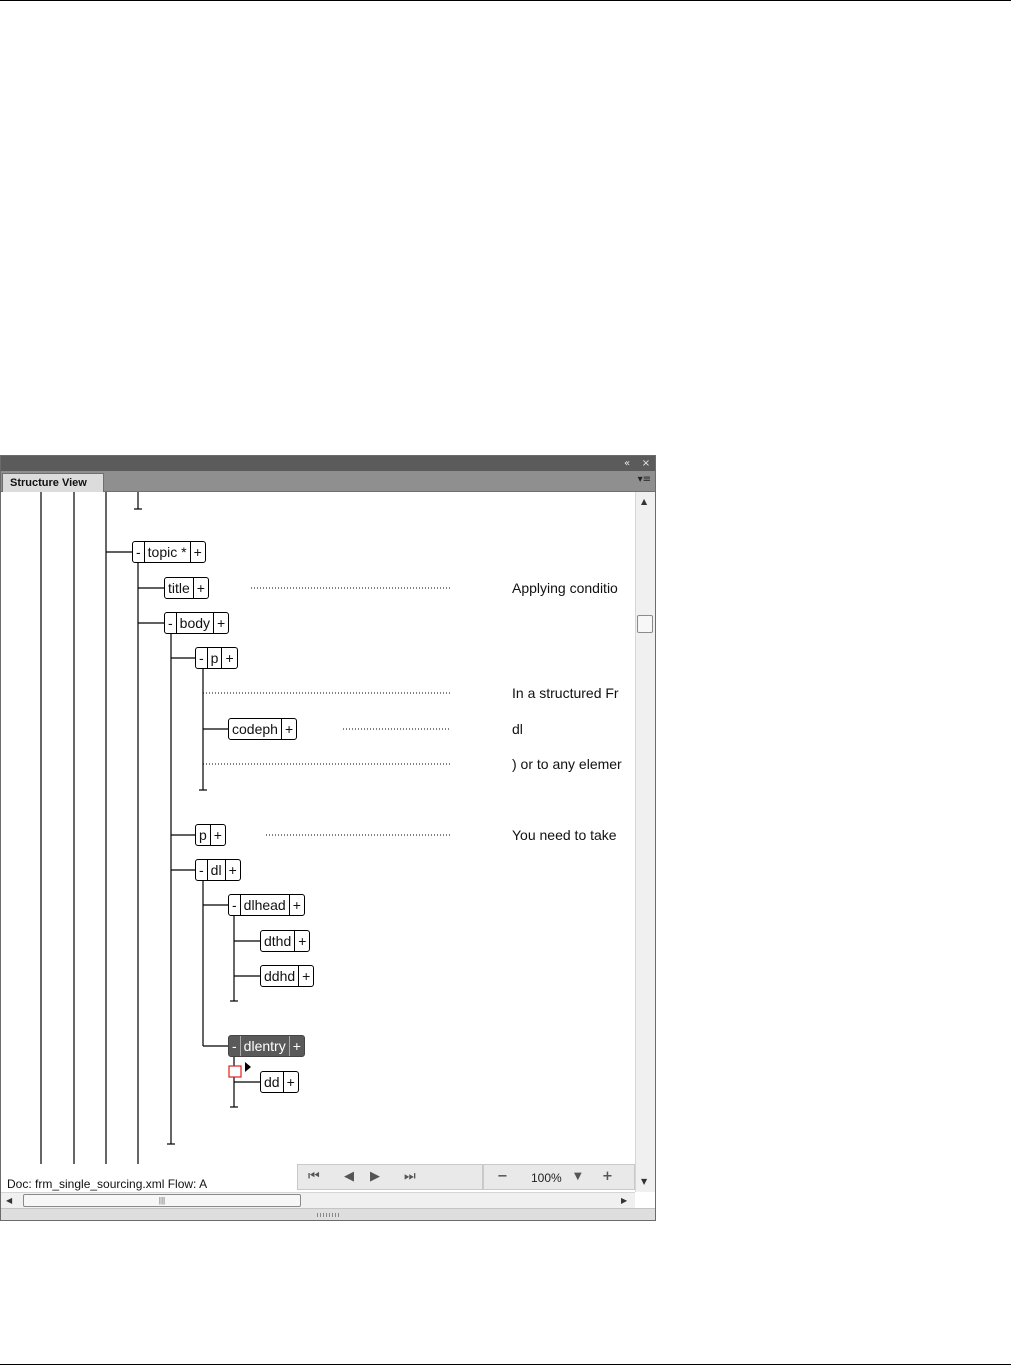 Image resolution: width=1011 pixels, height=1367 pixels. I want to click on zoom-out-icon: −, so click(502, 1176).